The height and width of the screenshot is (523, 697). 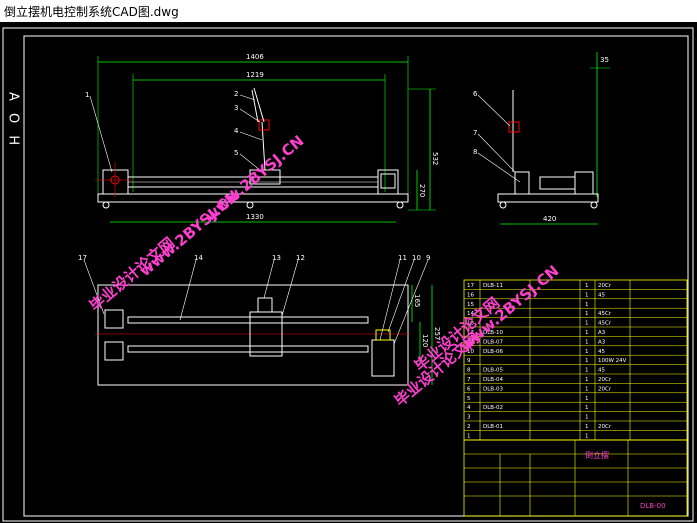 I want to click on bom-cell-code: DLB-11, so click(x=493, y=286).